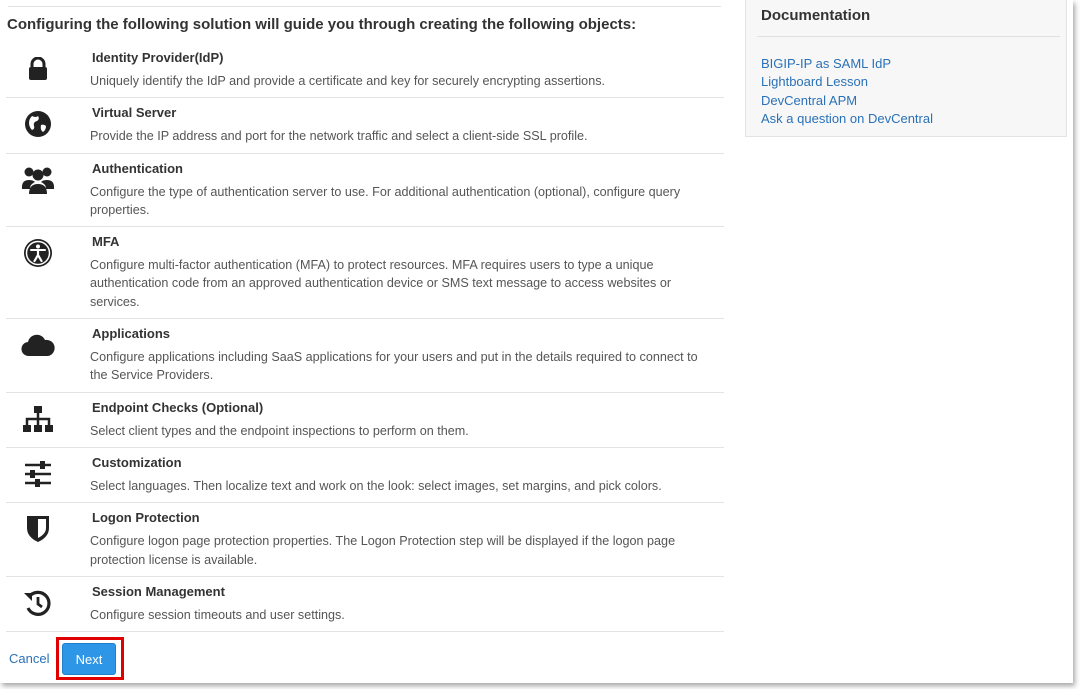 The width and height of the screenshot is (1080, 689). Describe the element at coordinates (847, 64) in the screenshot. I see `doc-link-saml-idp: BIGIP-IP as SAML IdP` at that location.